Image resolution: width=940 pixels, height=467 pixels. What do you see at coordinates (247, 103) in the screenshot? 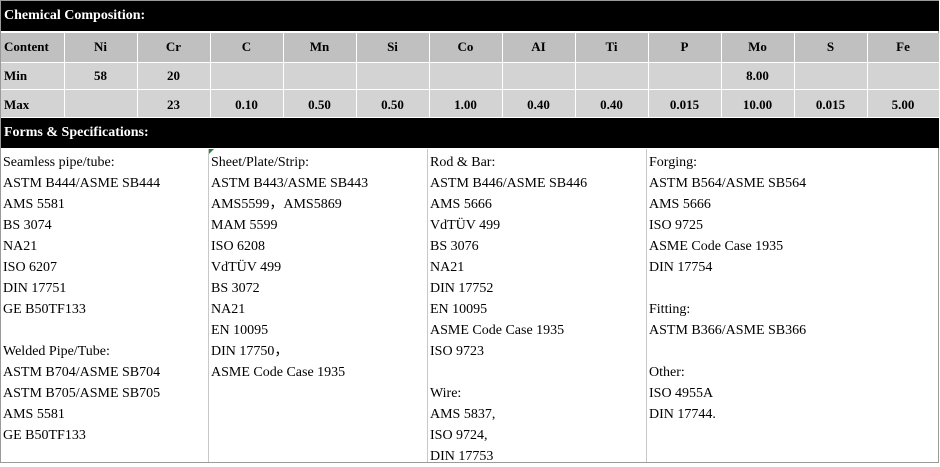
I see `table-cell: 0.10` at bounding box center [247, 103].